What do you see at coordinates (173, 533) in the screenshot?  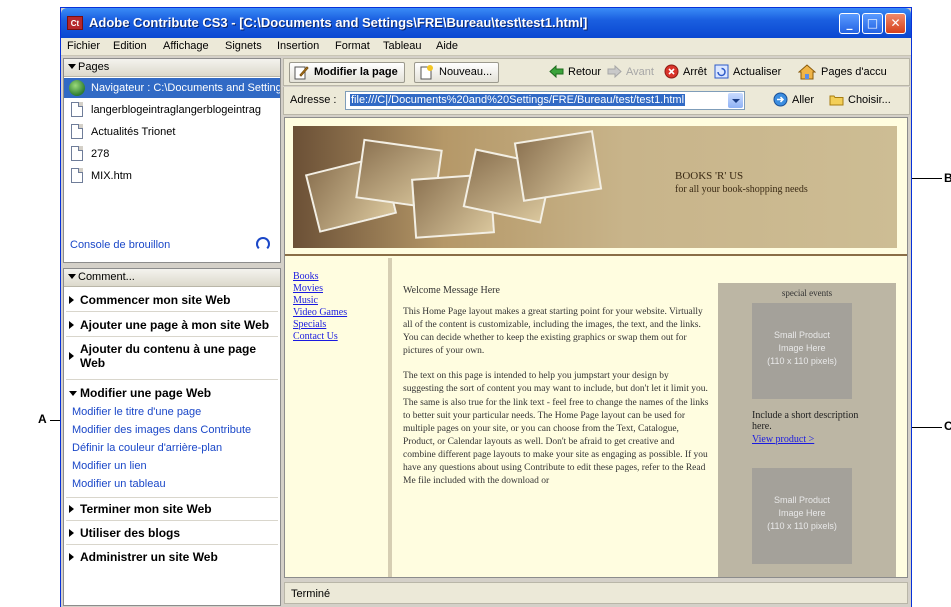 I see `section-blogs: Utiliser des blogs` at bounding box center [173, 533].